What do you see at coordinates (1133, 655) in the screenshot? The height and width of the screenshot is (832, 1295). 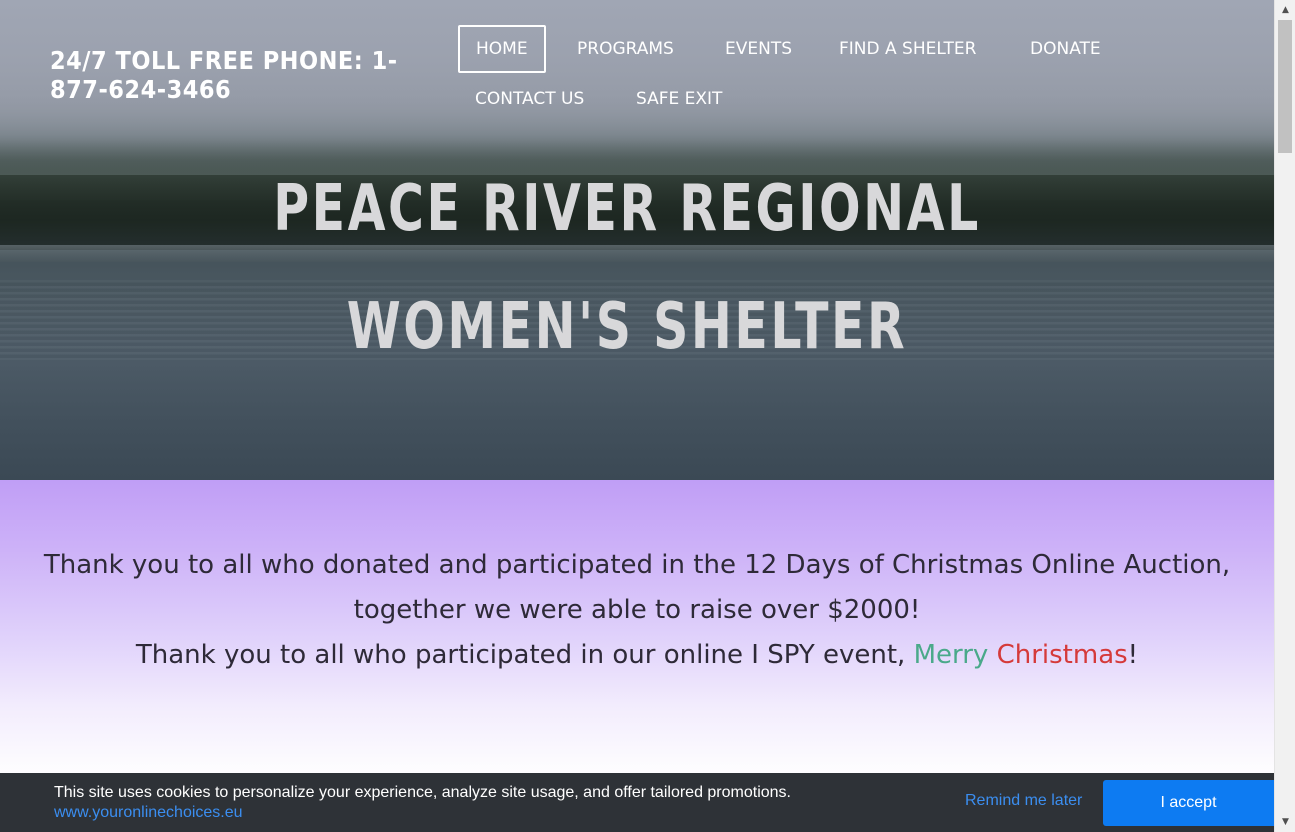 I see `exclaim-mark: !` at bounding box center [1133, 655].